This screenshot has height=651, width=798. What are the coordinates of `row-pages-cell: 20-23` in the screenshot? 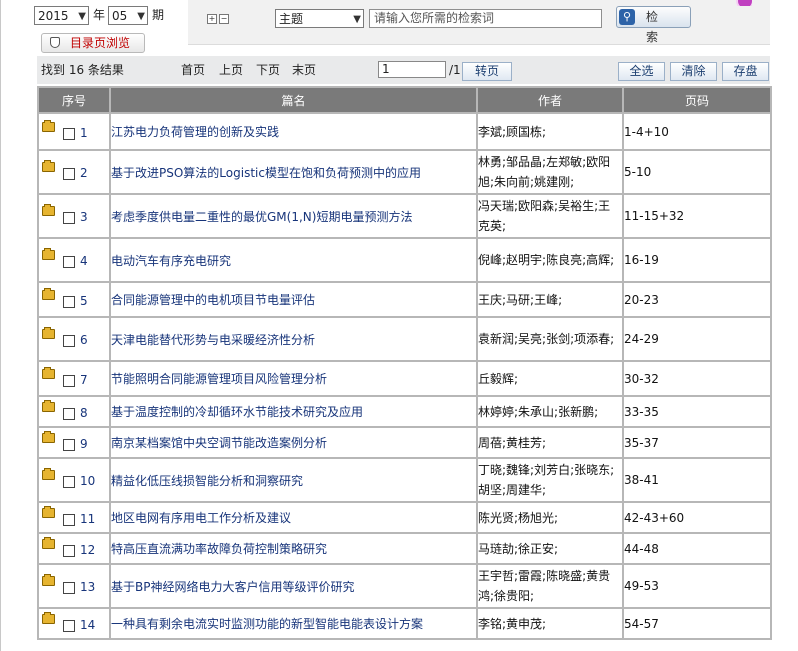 It's located at (697, 299).